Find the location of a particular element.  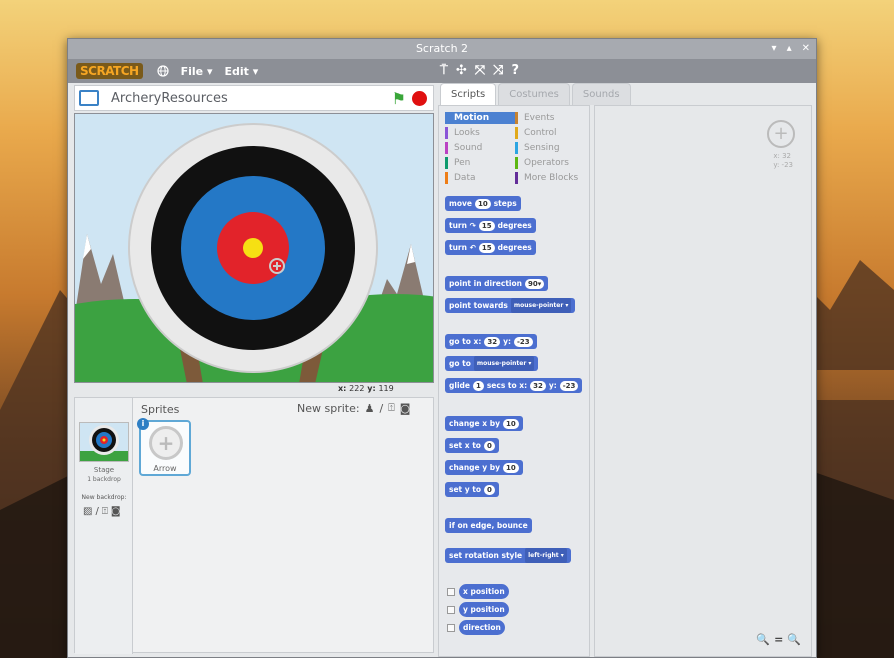

category-operators: Operators is located at coordinates (550, 163).